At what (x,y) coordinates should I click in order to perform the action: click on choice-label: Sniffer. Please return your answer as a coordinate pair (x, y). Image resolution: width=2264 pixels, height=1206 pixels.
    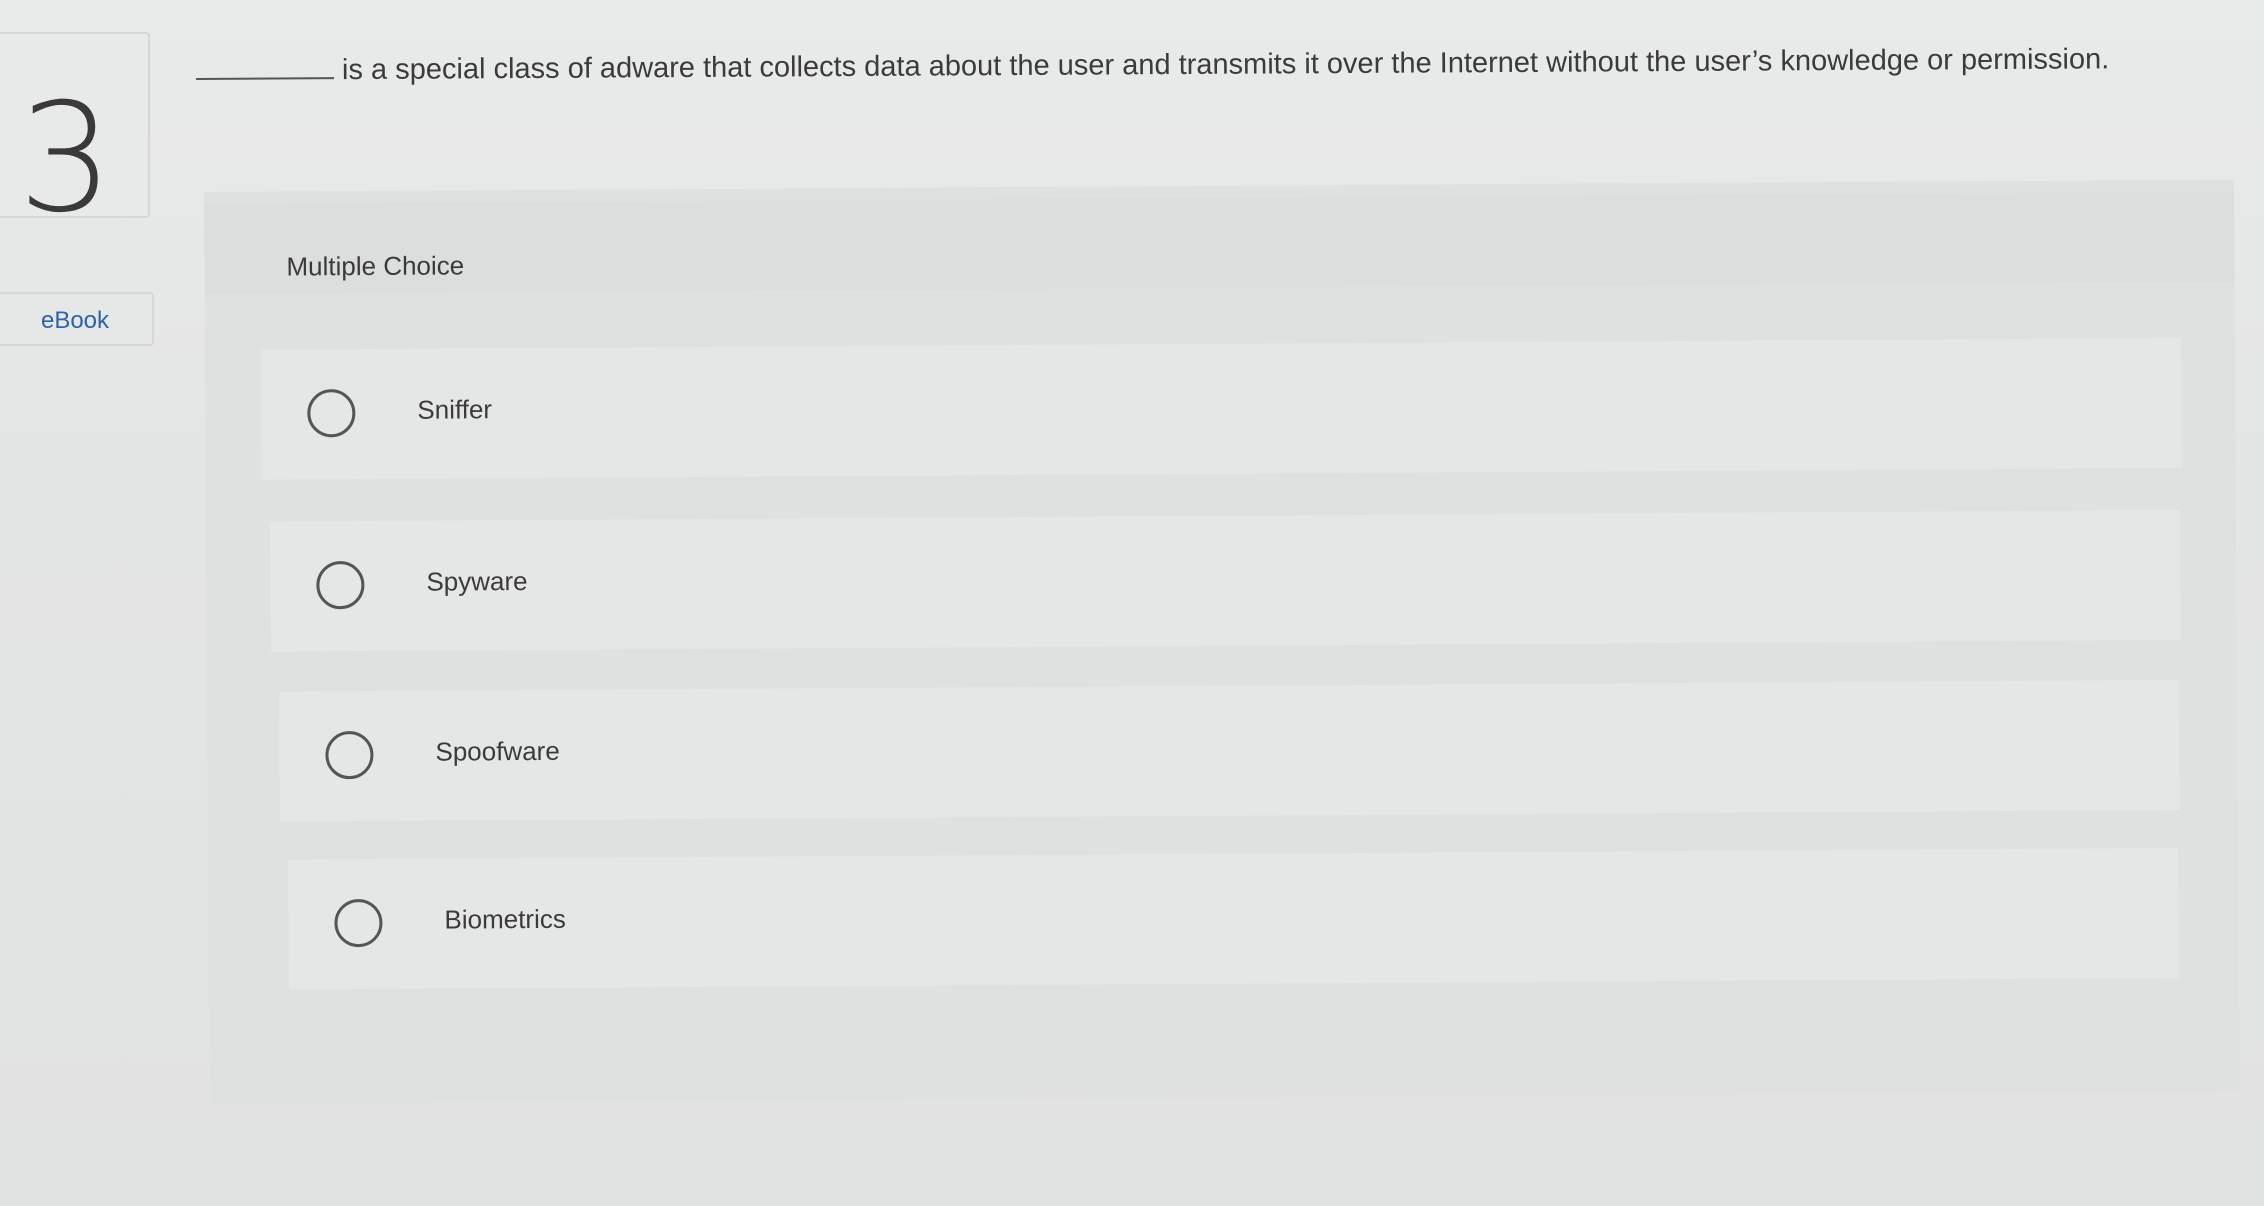
    Looking at the image, I should click on (455, 409).